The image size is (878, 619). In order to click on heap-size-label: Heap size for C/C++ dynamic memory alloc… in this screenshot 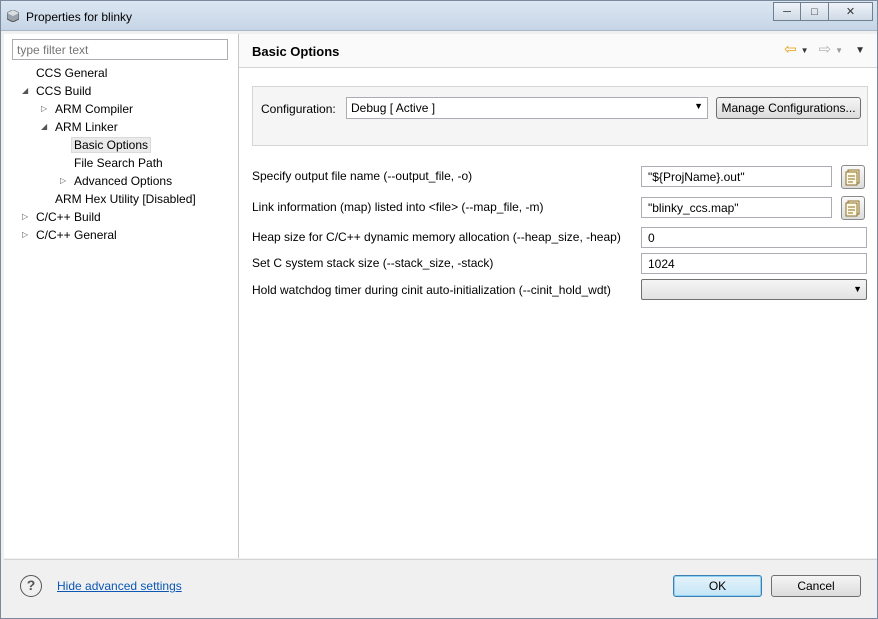, I will do `click(436, 237)`.